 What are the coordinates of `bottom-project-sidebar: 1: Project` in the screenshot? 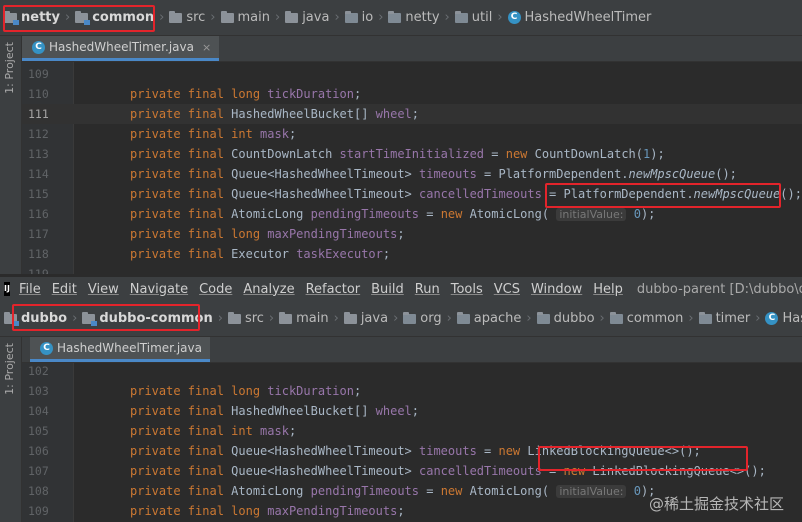 It's located at (11, 429).